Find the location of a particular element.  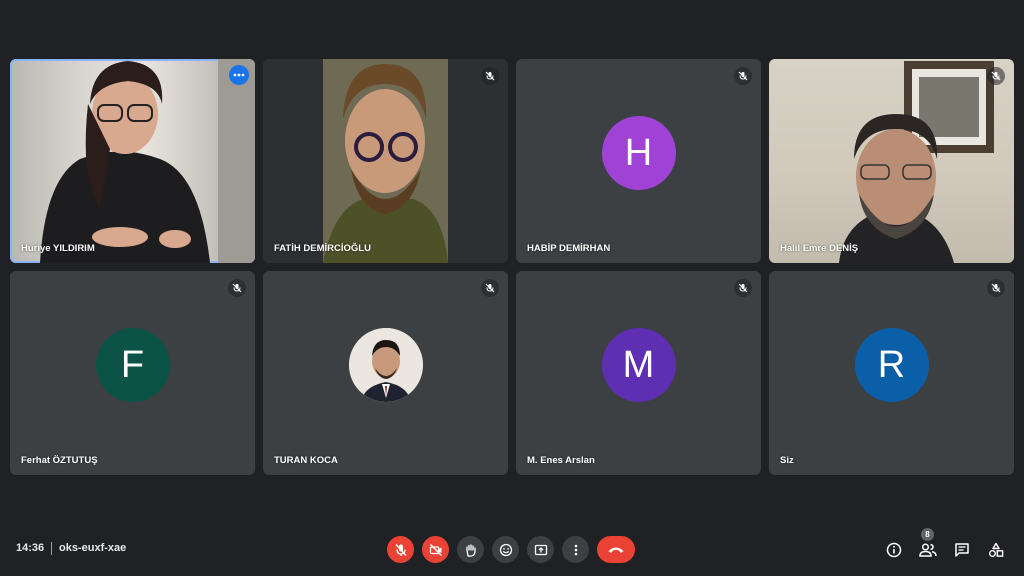

meeting-code: oks-euxf-xae is located at coordinates (93, 548).